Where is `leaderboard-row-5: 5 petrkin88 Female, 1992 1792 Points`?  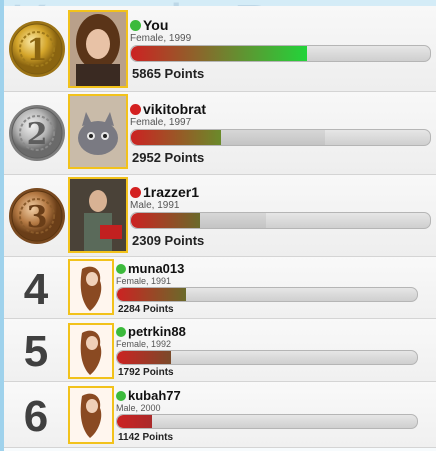 leaderboard-row-5: 5 petrkin88 Female, 1992 1792 Points is located at coordinates (220, 350).